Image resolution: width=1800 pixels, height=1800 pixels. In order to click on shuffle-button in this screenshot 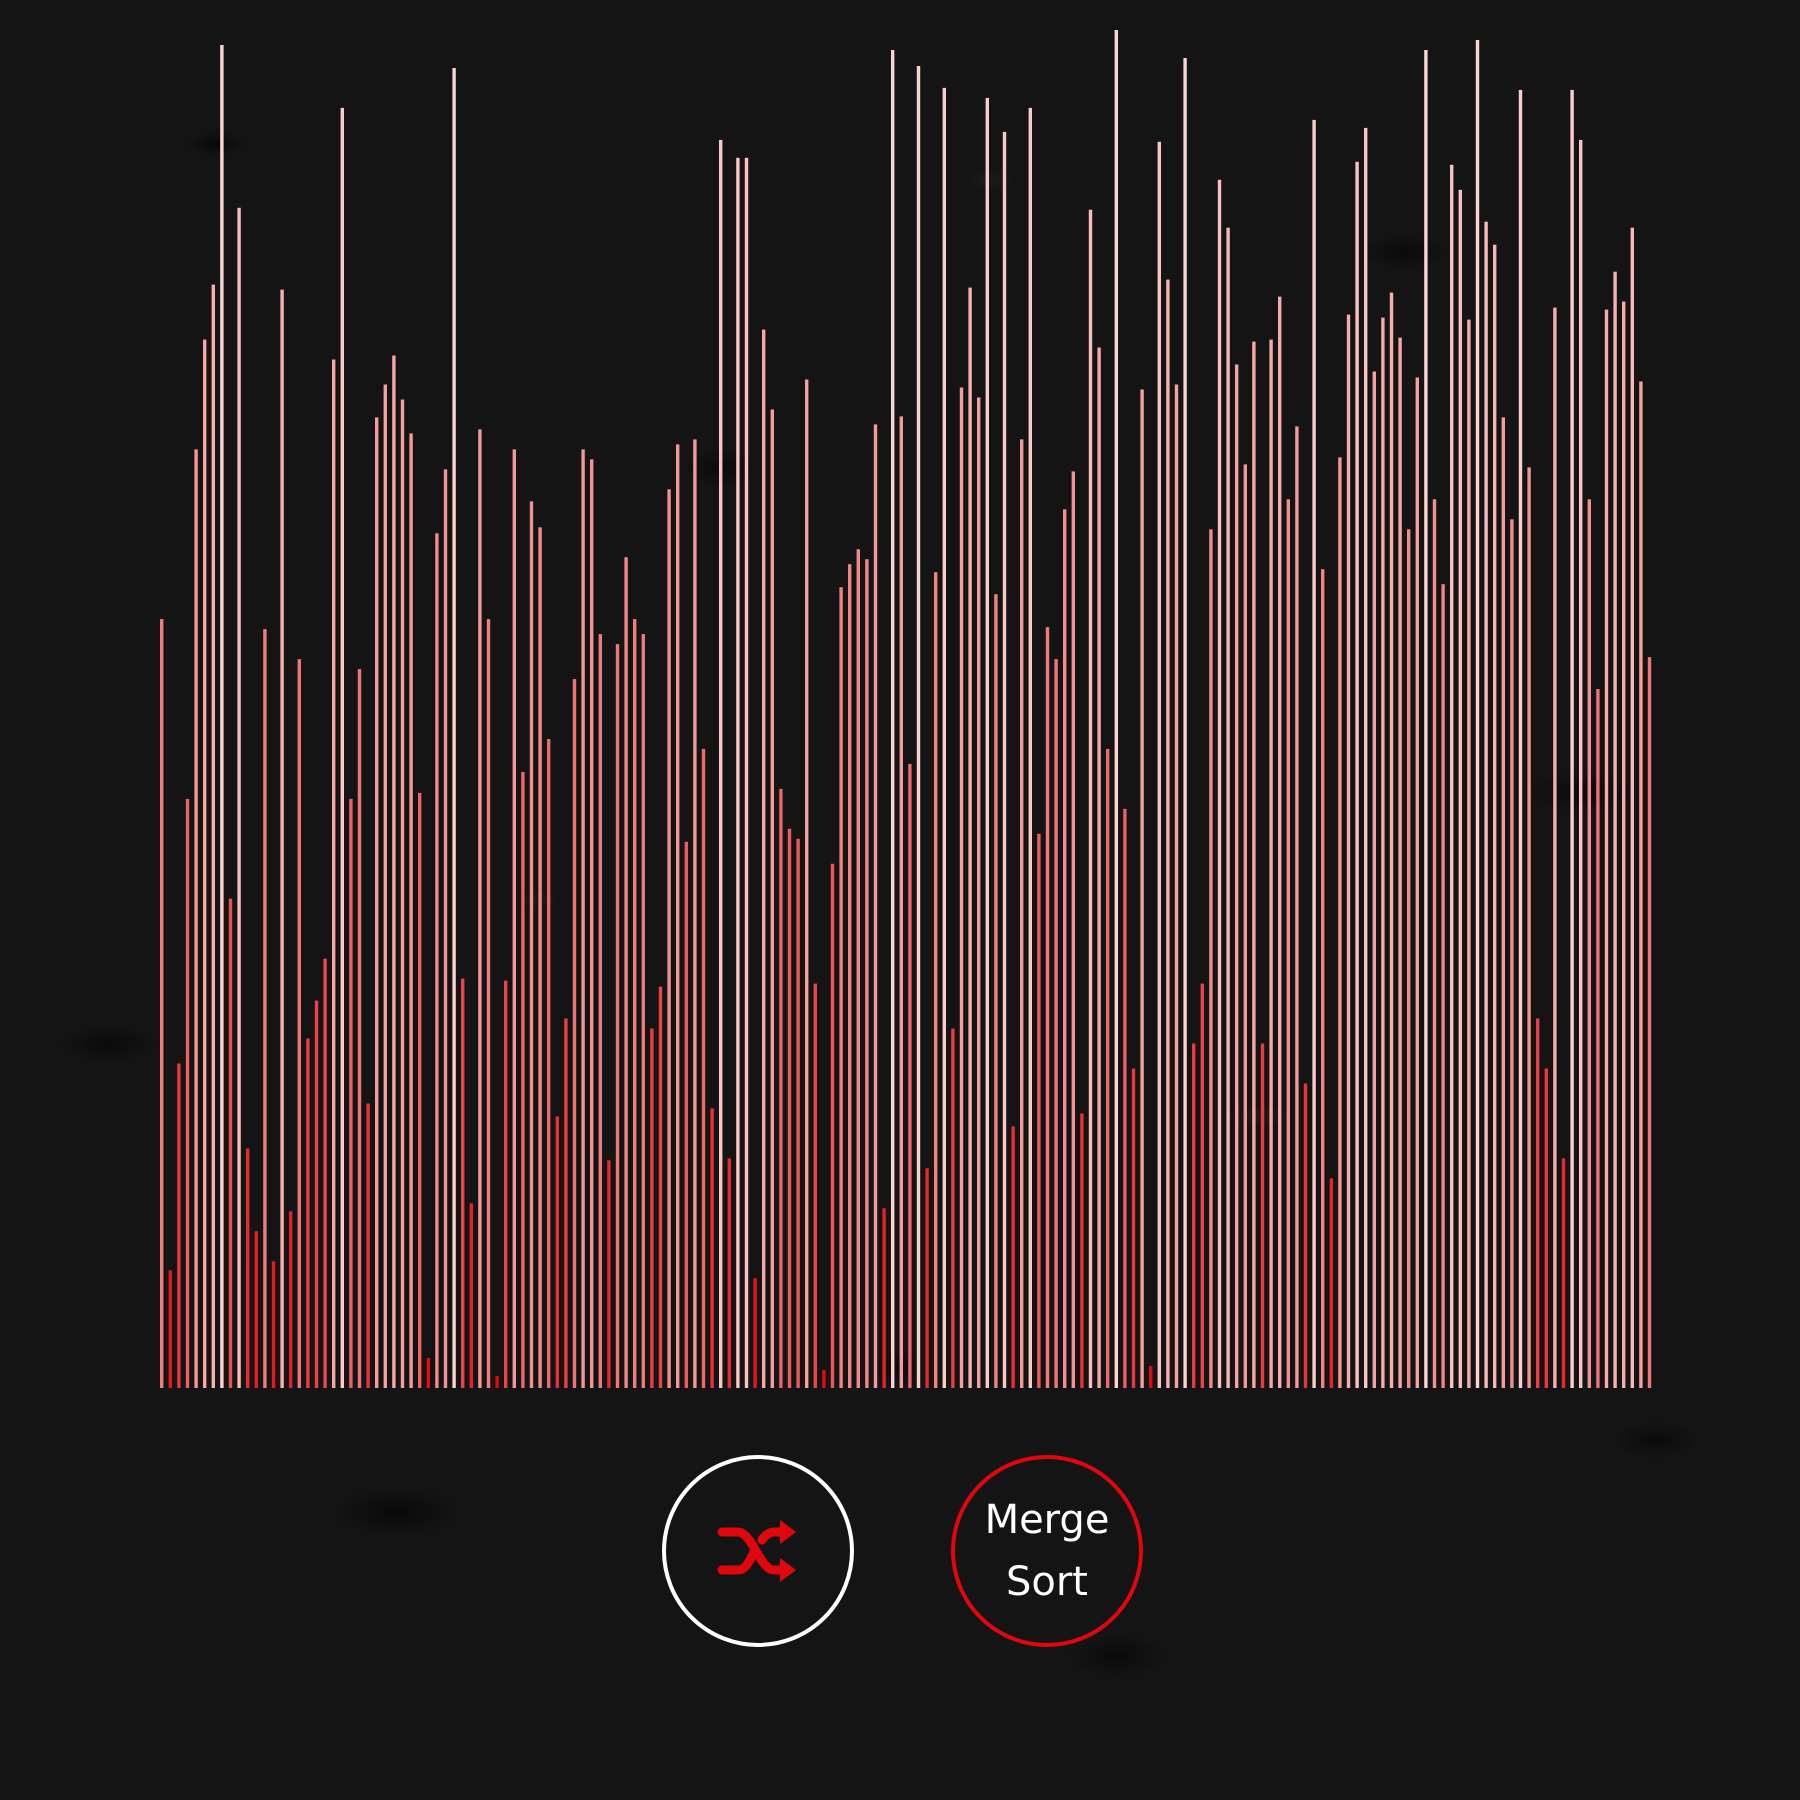, I will do `click(758, 1551)`.